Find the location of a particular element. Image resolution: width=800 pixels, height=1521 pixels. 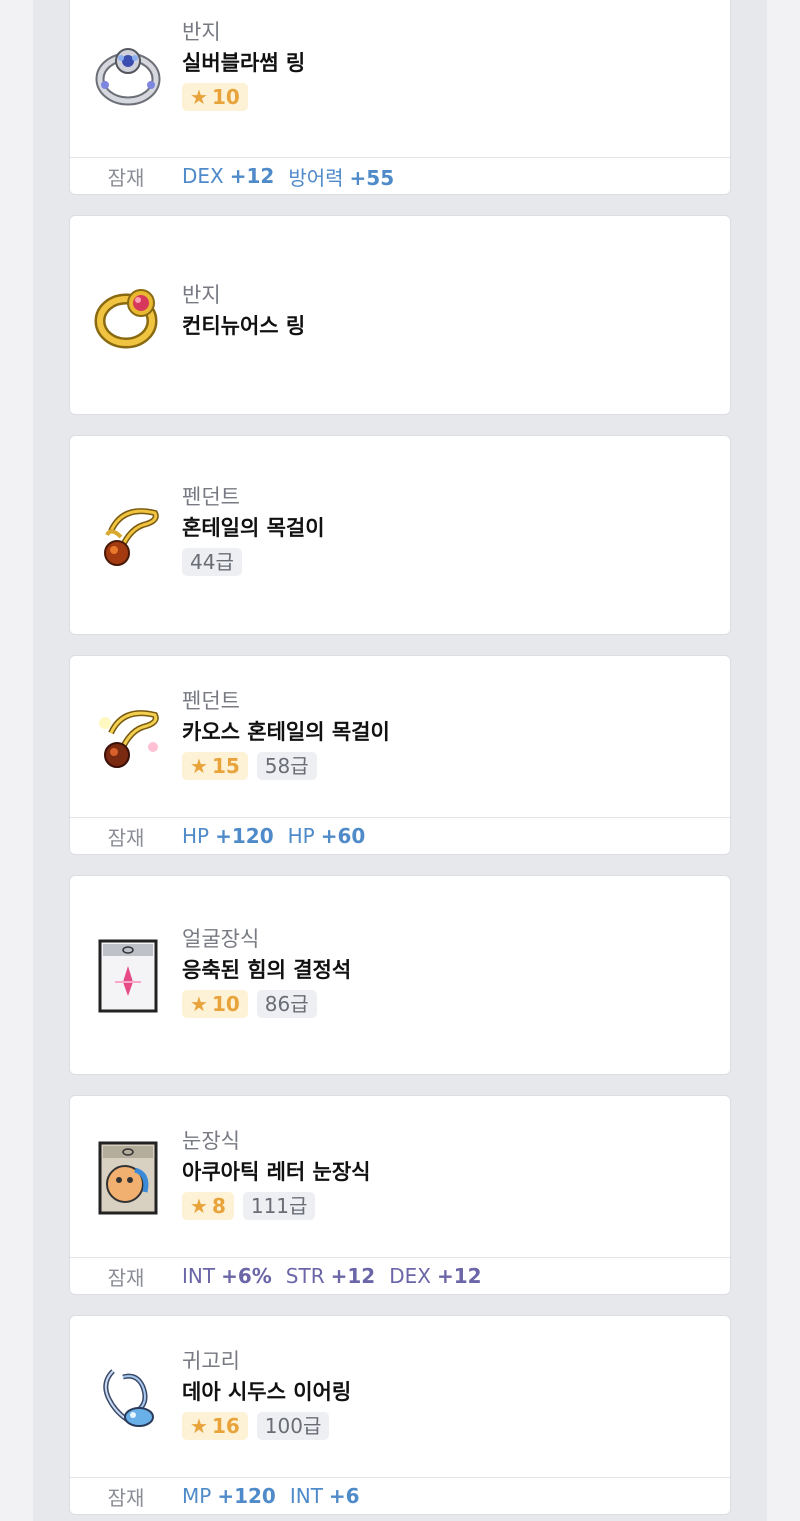

grade-badge: 86급 is located at coordinates (286, 1004).